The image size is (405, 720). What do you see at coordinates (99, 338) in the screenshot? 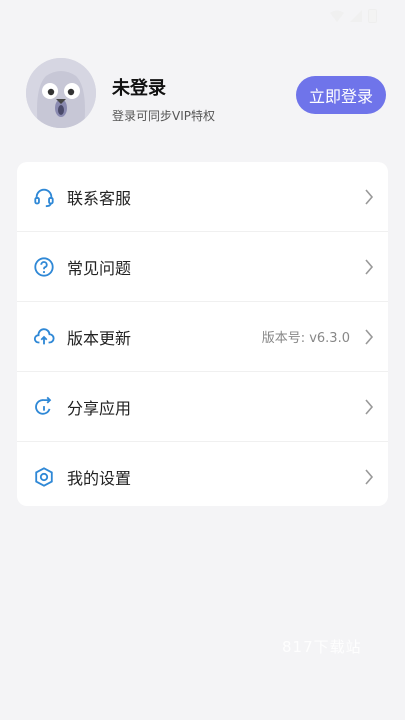
I see `menu-label: 版本更新` at bounding box center [99, 338].